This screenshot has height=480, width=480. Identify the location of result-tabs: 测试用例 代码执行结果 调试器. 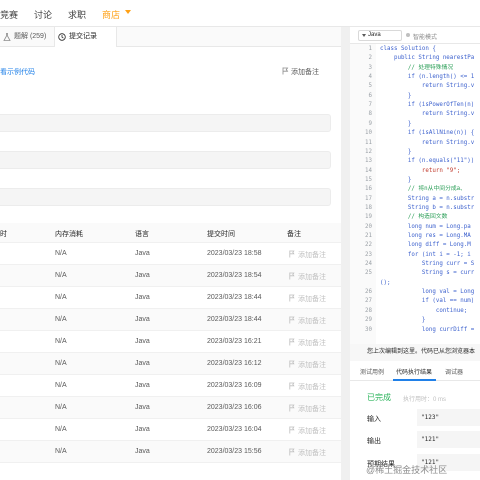
(415, 371).